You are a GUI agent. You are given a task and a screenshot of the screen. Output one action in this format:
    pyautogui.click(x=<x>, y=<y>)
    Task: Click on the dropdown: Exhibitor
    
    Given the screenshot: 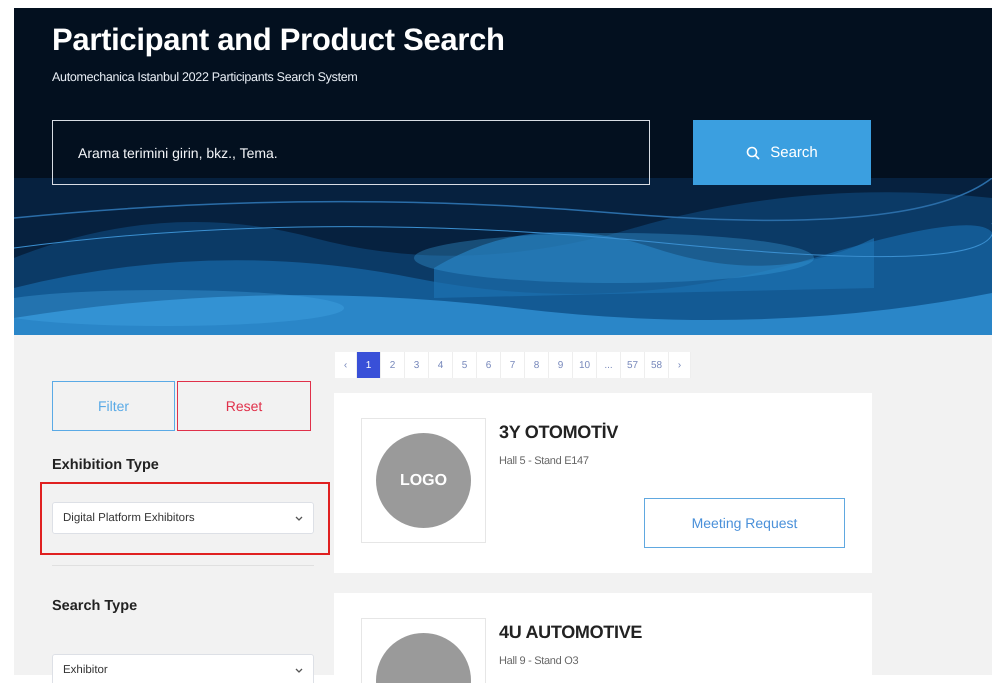 What is the action you would take?
    pyautogui.click(x=183, y=668)
    